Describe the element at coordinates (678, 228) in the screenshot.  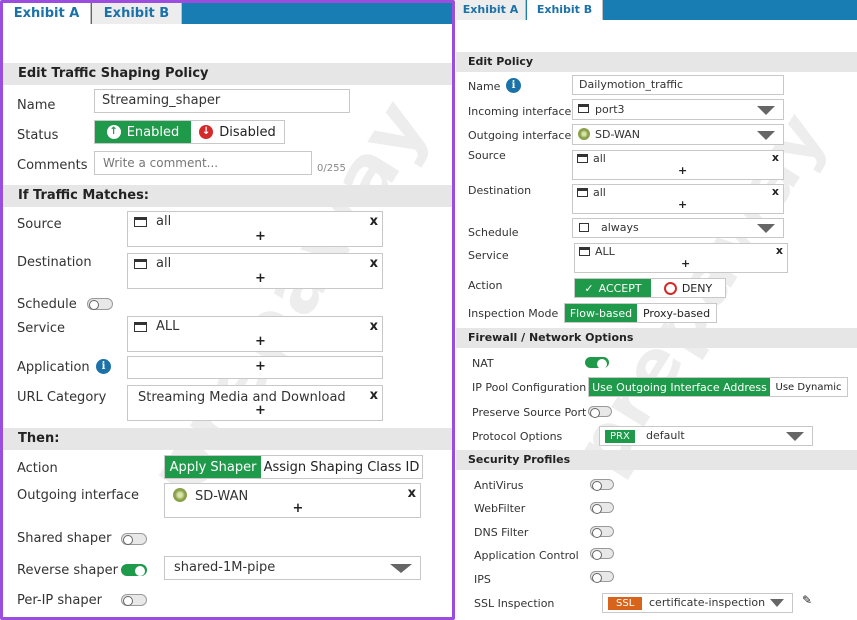
I see `schedule-select: always` at that location.